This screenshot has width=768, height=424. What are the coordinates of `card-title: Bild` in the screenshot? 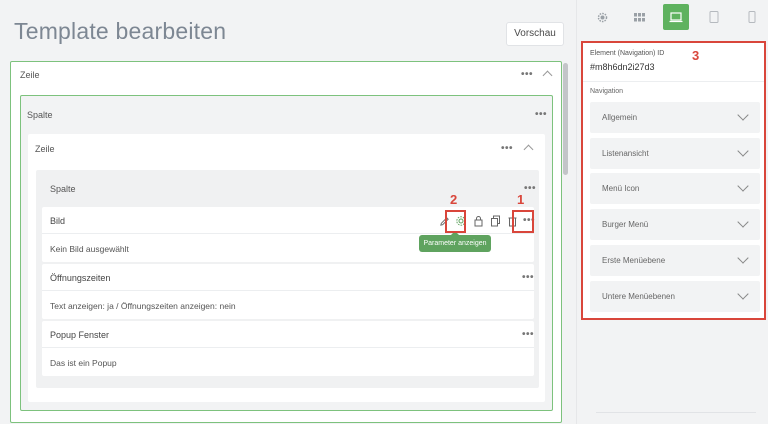 It's located at (58, 221).